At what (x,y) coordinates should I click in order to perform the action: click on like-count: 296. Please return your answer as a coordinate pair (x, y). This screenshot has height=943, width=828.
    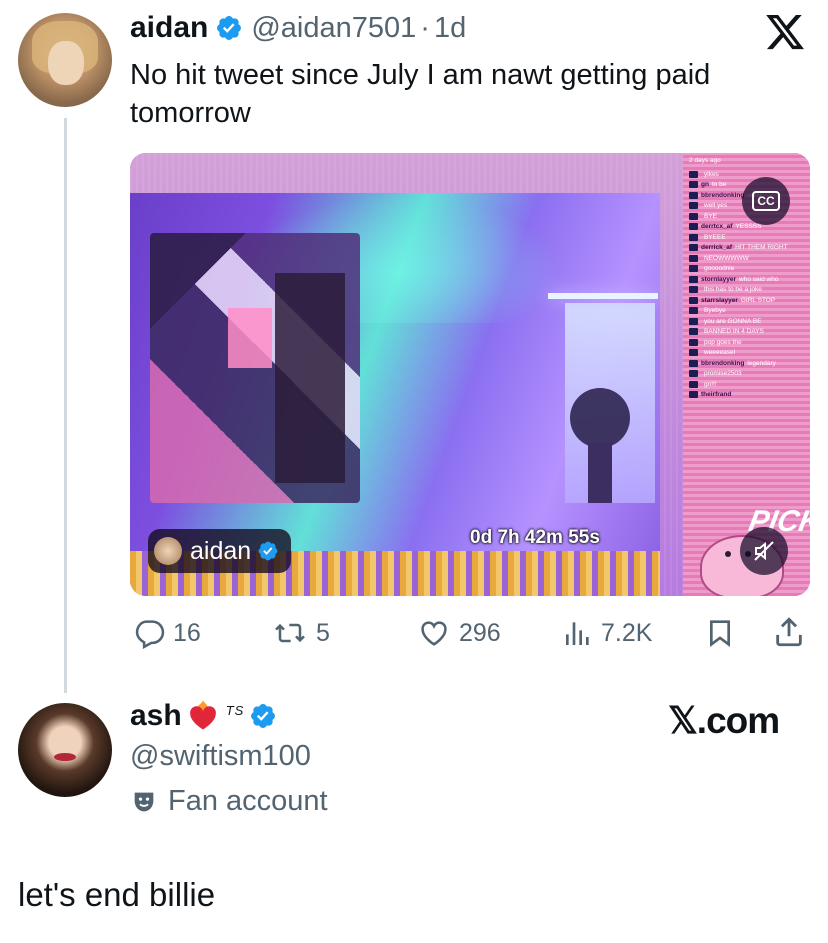
    Looking at the image, I should click on (480, 632).